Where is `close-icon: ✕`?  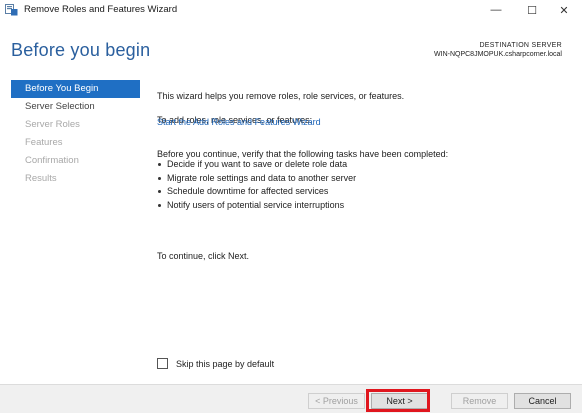
close-icon: ✕ is located at coordinates (564, 10).